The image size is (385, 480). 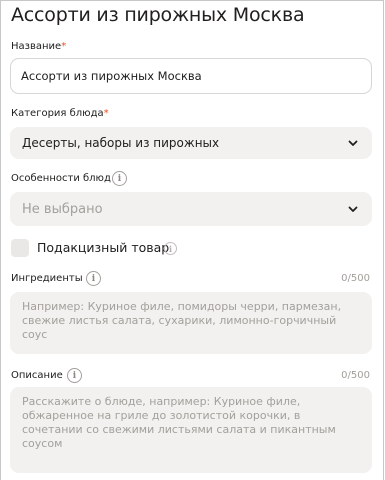 I want to click on category-label: Категория блюда*, so click(x=60, y=113).